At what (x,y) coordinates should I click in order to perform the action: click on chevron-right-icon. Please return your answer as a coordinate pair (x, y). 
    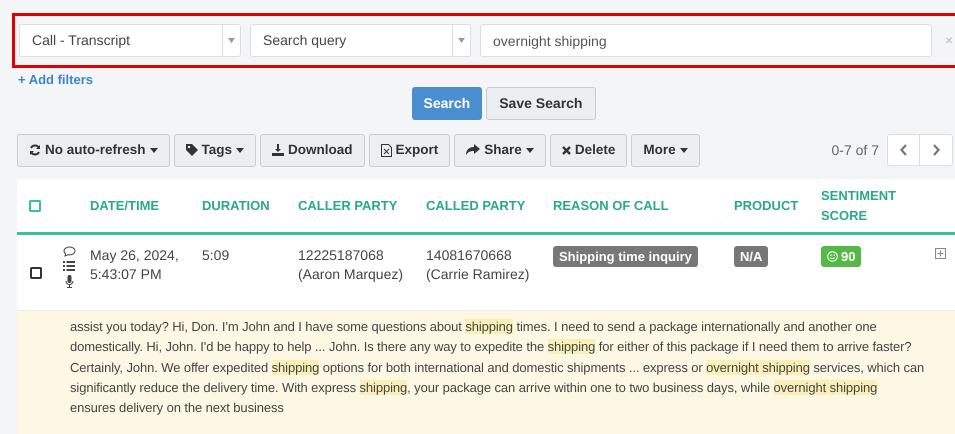
    Looking at the image, I should click on (936, 150).